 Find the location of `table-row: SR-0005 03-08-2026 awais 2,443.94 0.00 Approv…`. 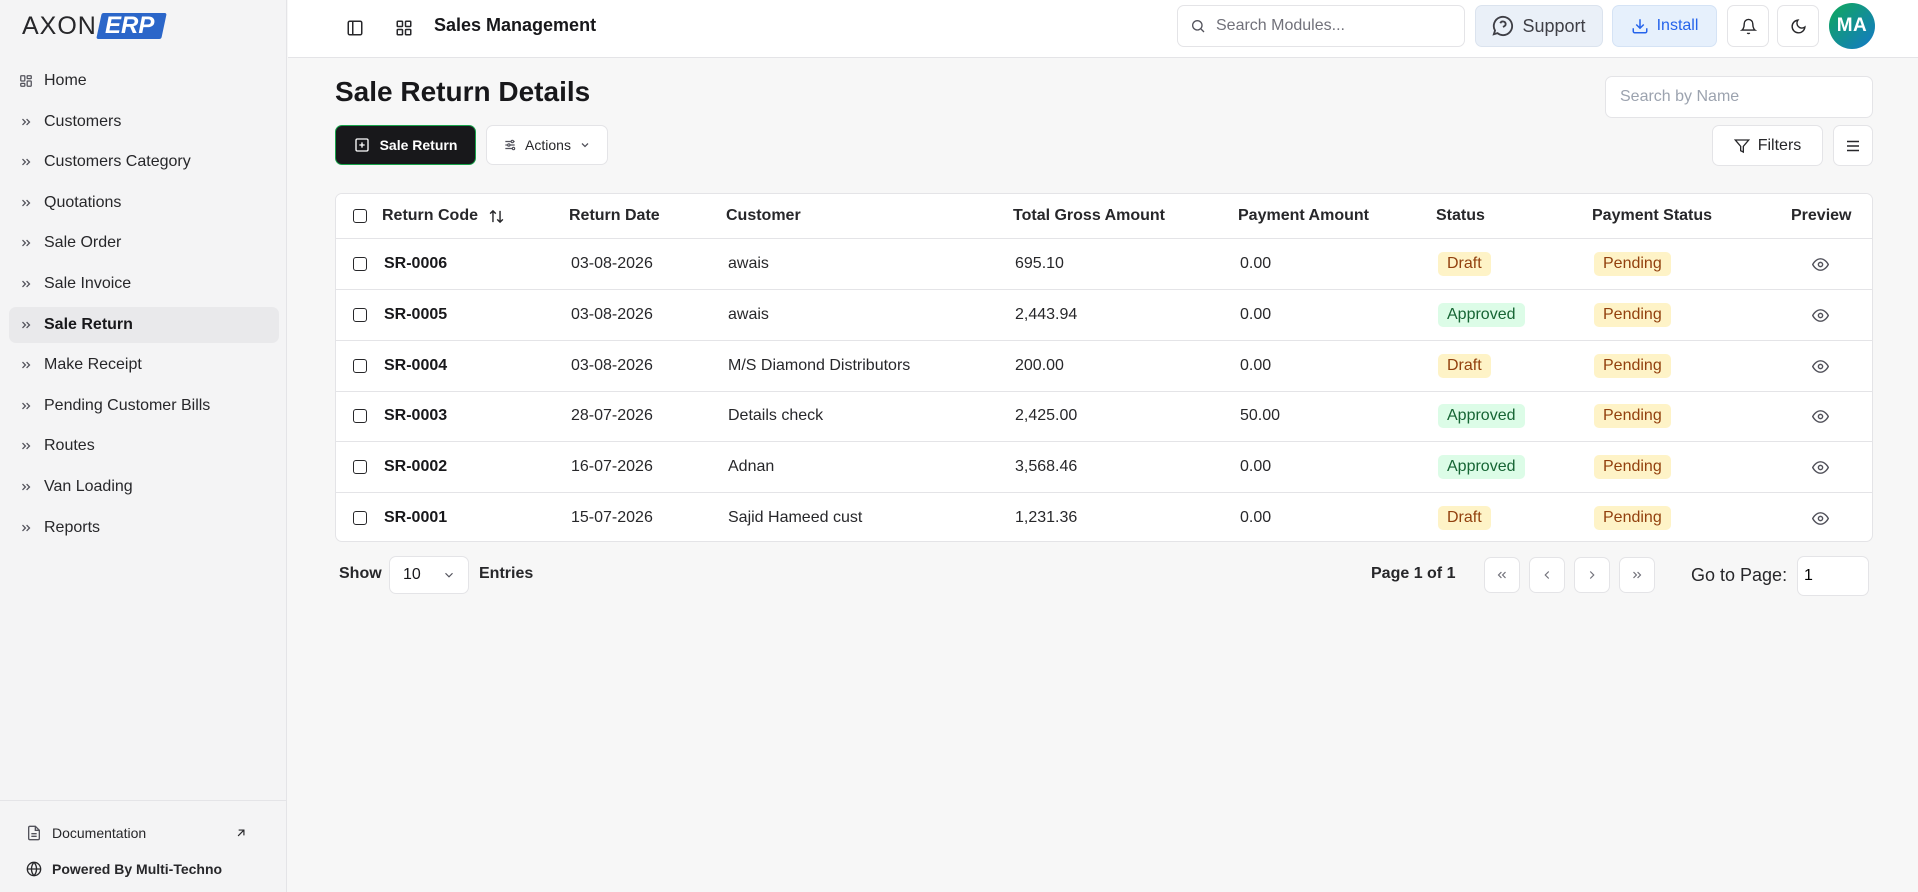

table-row: SR-0005 03-08-2026 awais 2,443.94 0.00 Approv… is located at coordinates (1104, 315).